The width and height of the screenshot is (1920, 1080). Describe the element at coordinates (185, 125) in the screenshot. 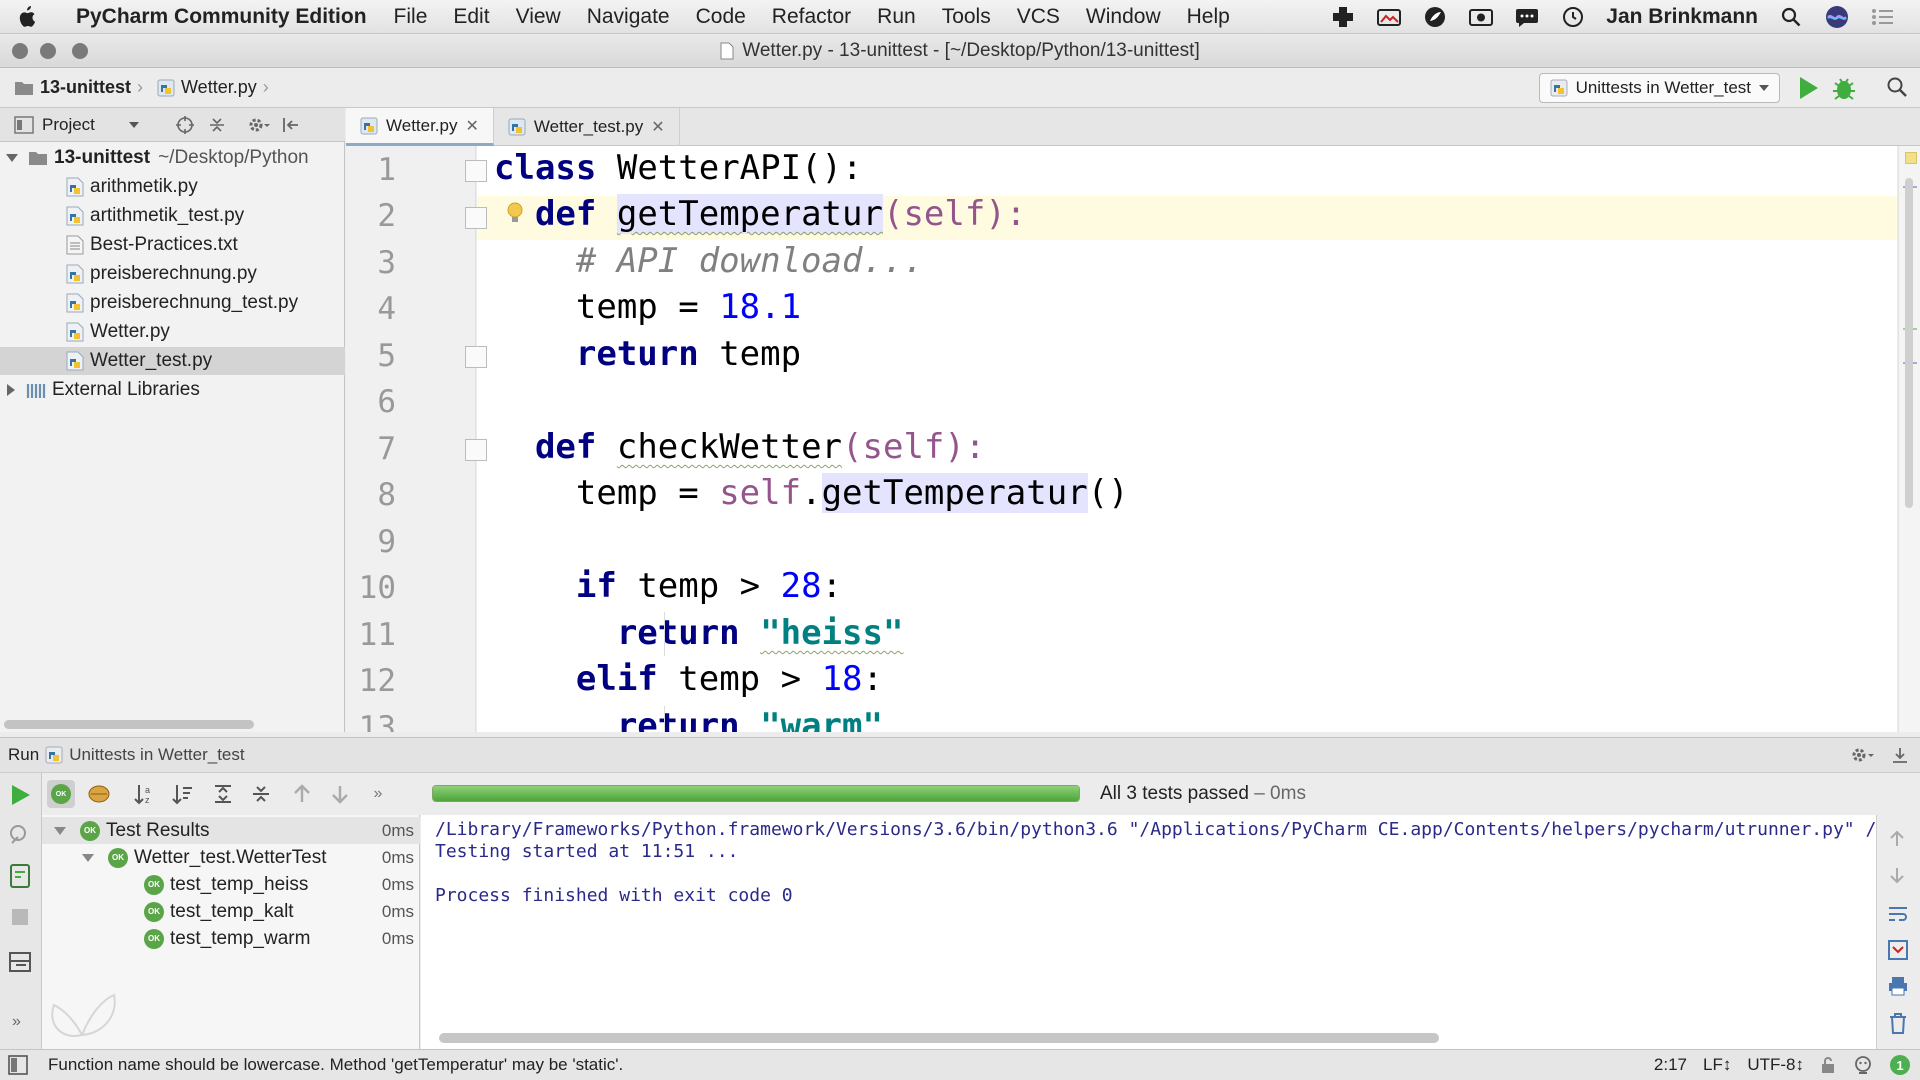

I see `locate-target-icon` at that location.